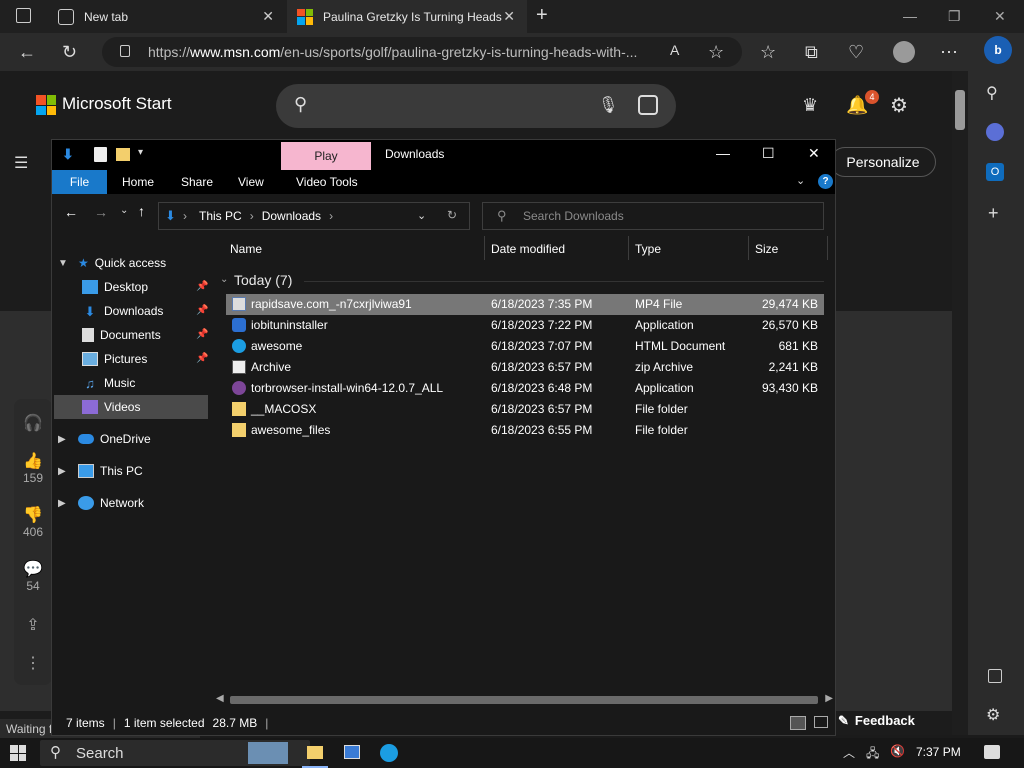  What do you see at coordinates (954, 16) in the screenshot?
I see `restore-icon: ❐` at bounding box center [954, 16].